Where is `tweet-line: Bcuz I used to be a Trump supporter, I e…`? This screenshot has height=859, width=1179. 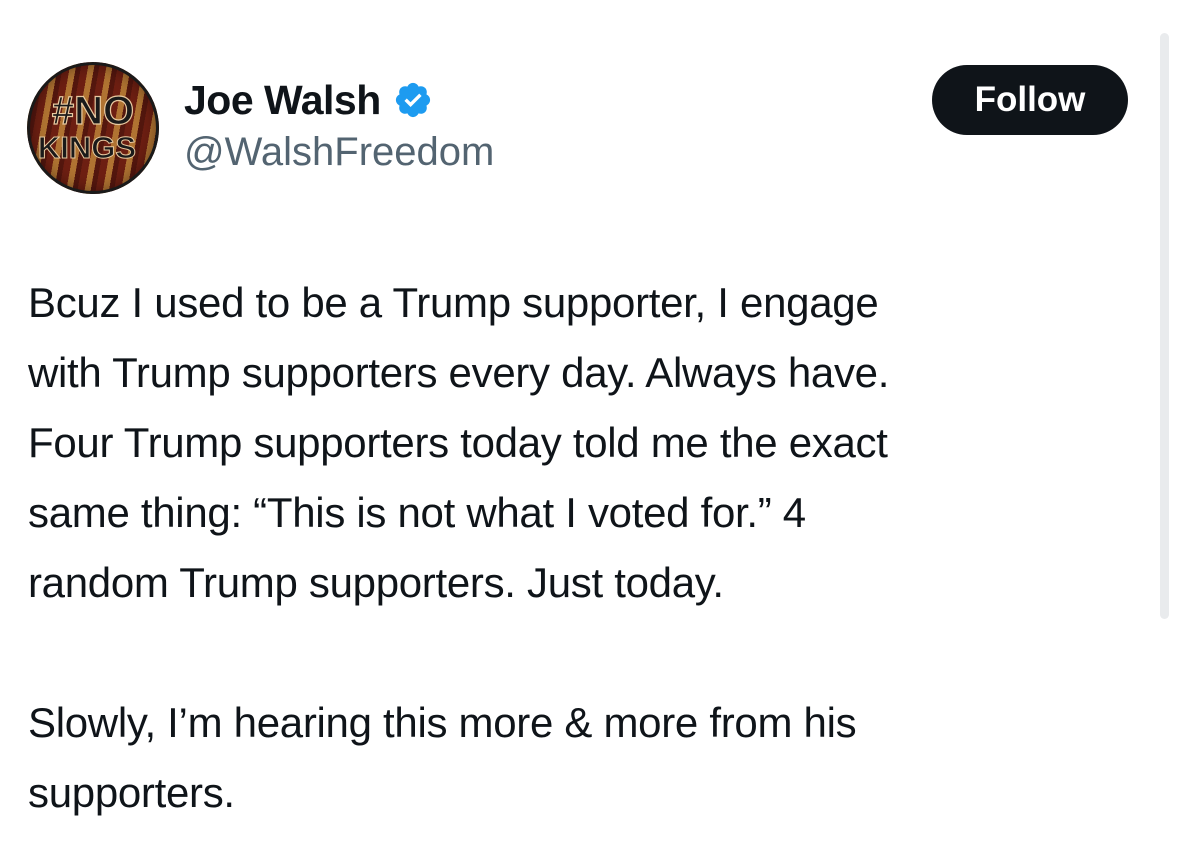
tweet-line: Bcuz I used to be a Trump supporter, I e… is located at coordinates (453, 302).